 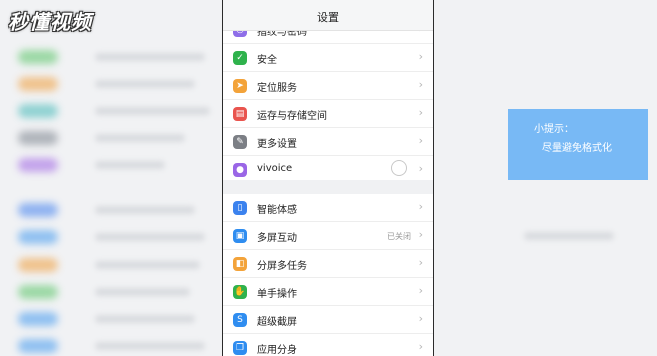 What do you see at coordinates (277, 238) in the screenshot?
I see `settings-item-label: 多屏互动` at bounding box center [277, 238].